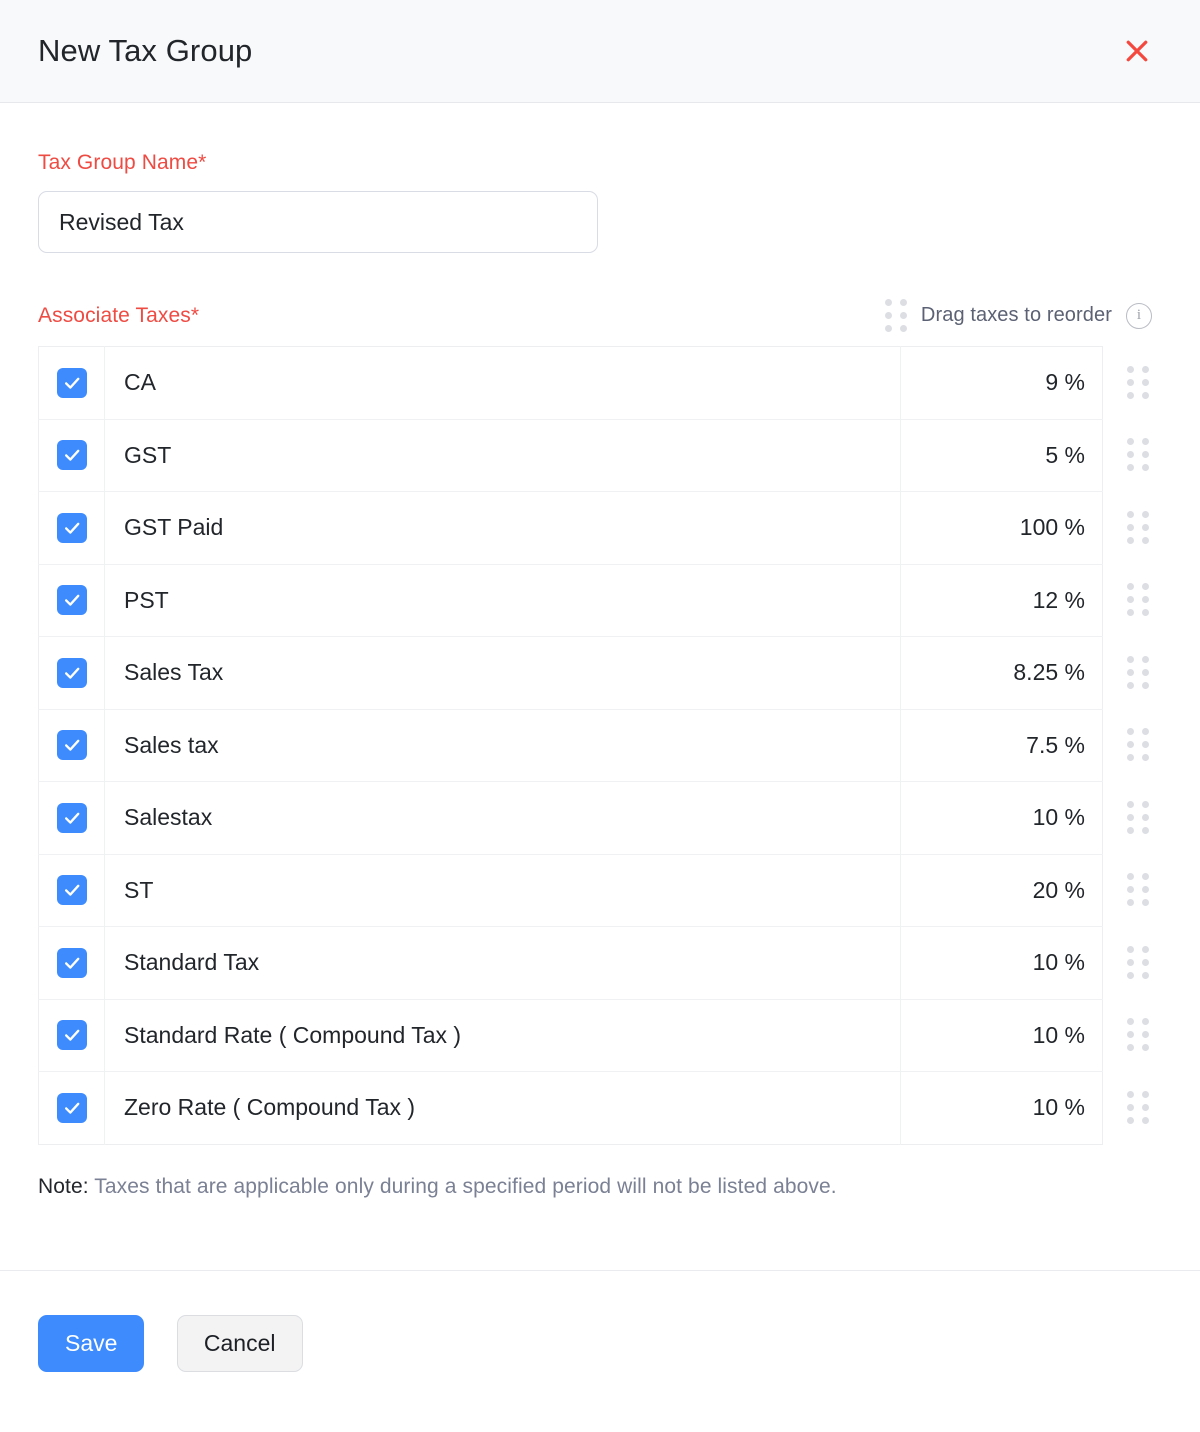 The image size is (1200, 1432). What do you see at coordinates (1139, 315) in the screenshot?
I see `info-icon: i` at bounding box center [1139, 315].